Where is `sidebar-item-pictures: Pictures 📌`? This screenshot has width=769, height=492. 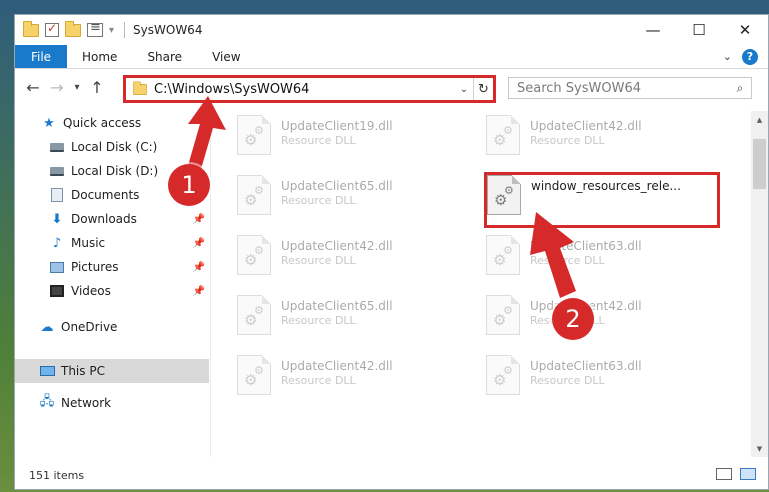 sidebar-item-pictures: Pictures 📌 is located at coordinates (112, 267).